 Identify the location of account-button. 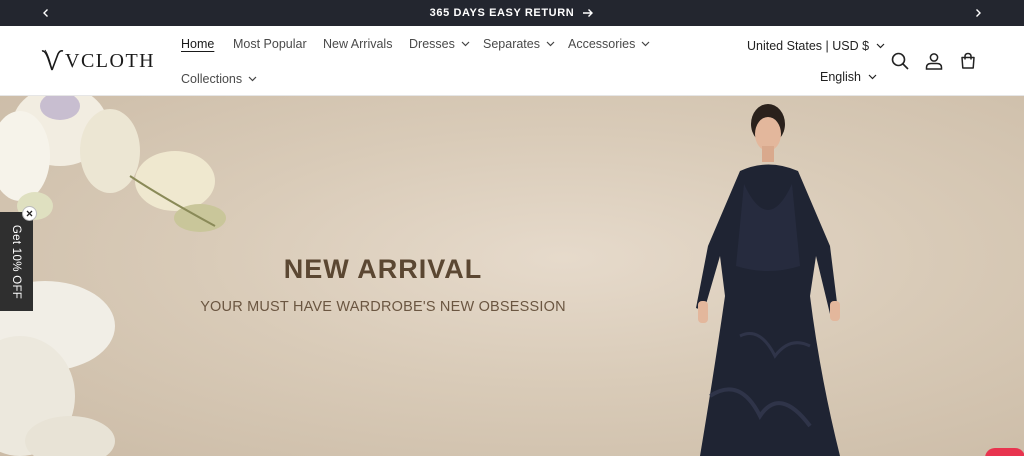
(934, 61).